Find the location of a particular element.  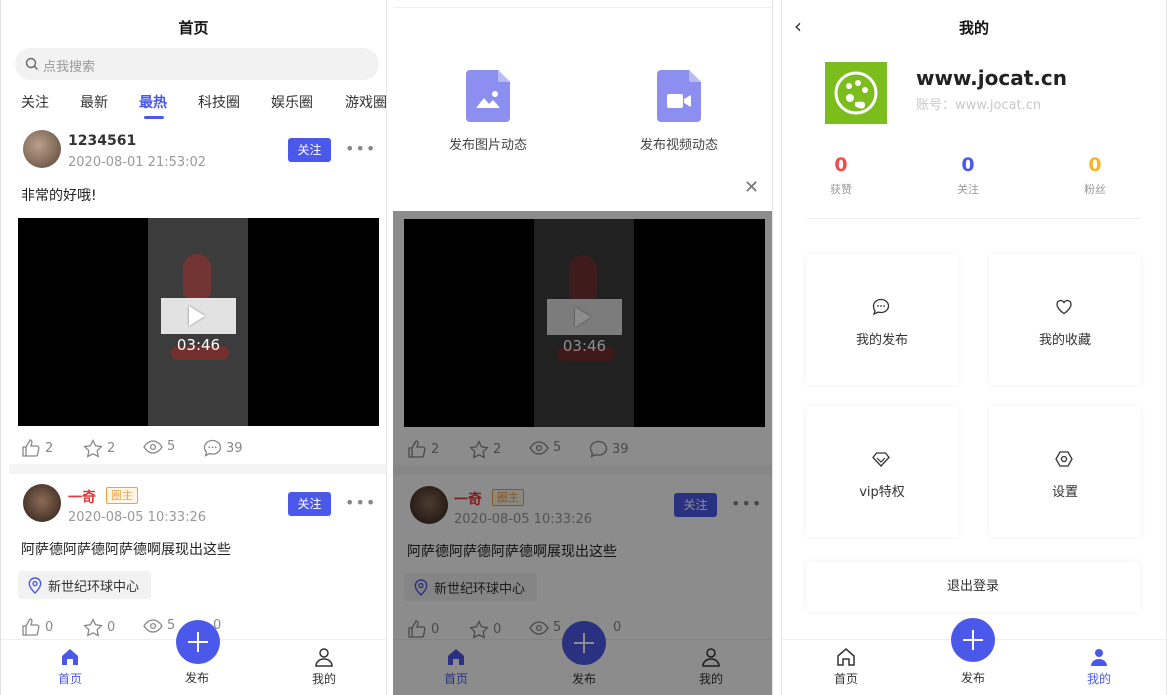

publish-video-option: 发布视频动态 is located at coordinates (679, 111).